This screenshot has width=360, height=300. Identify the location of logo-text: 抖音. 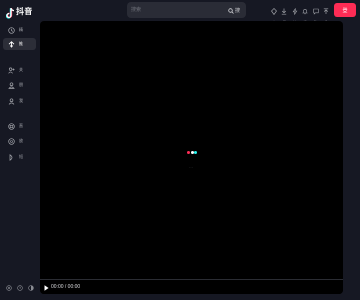
(24, 11).